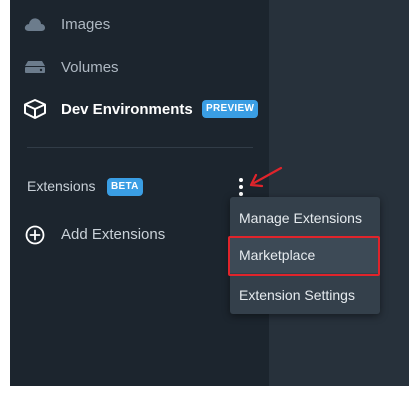  I want to click on sidebar-divider, so click(140, 147).